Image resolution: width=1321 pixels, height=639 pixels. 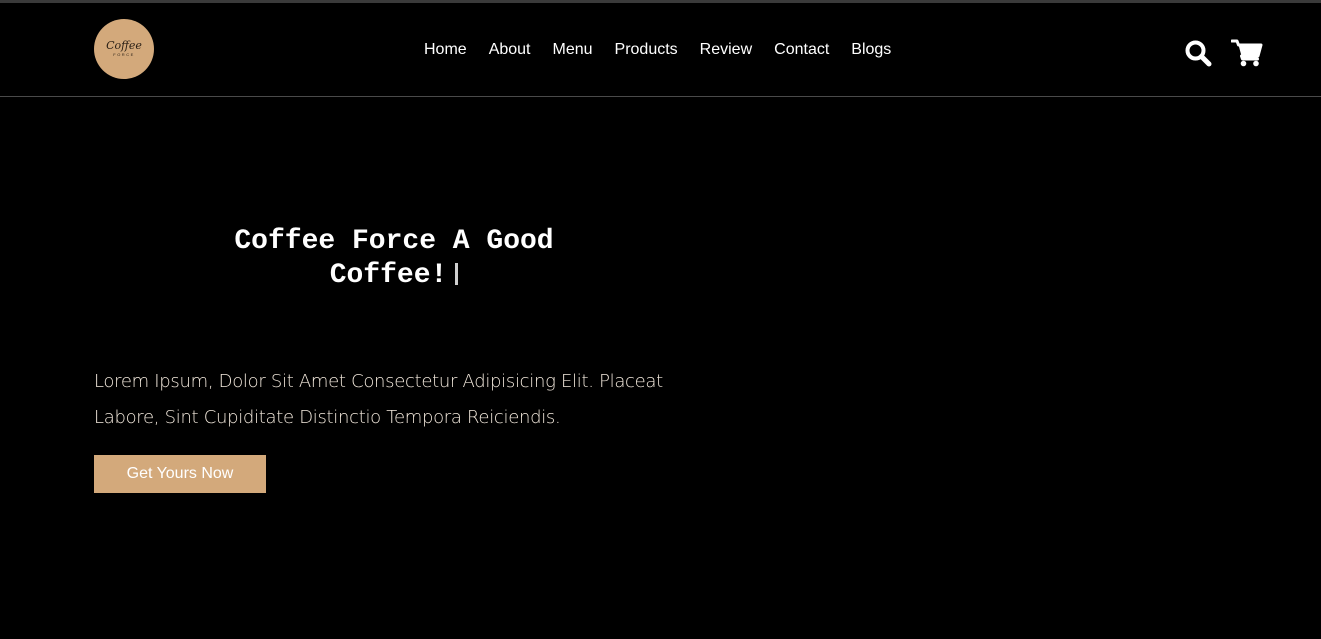 I want to click on cart-icon, so click(x=1247, y=53).